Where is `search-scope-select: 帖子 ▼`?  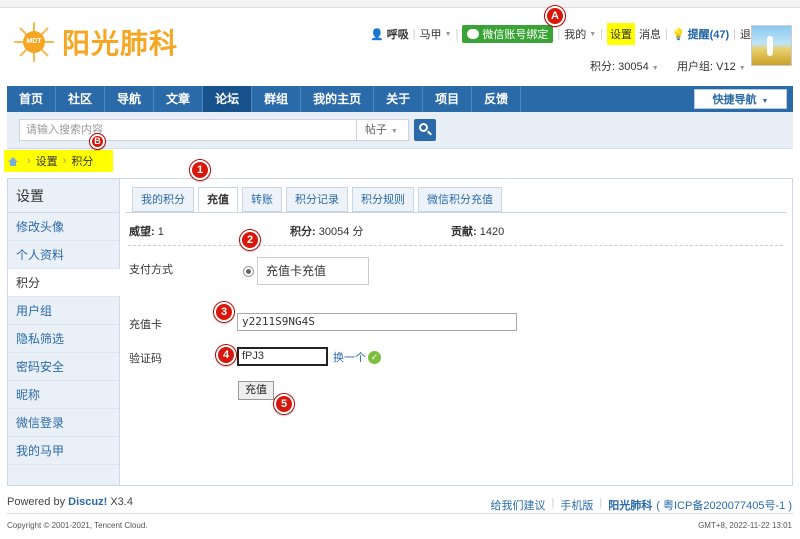
search-scope-select: 帖子 ▼ is located at coordinates (383, 130).